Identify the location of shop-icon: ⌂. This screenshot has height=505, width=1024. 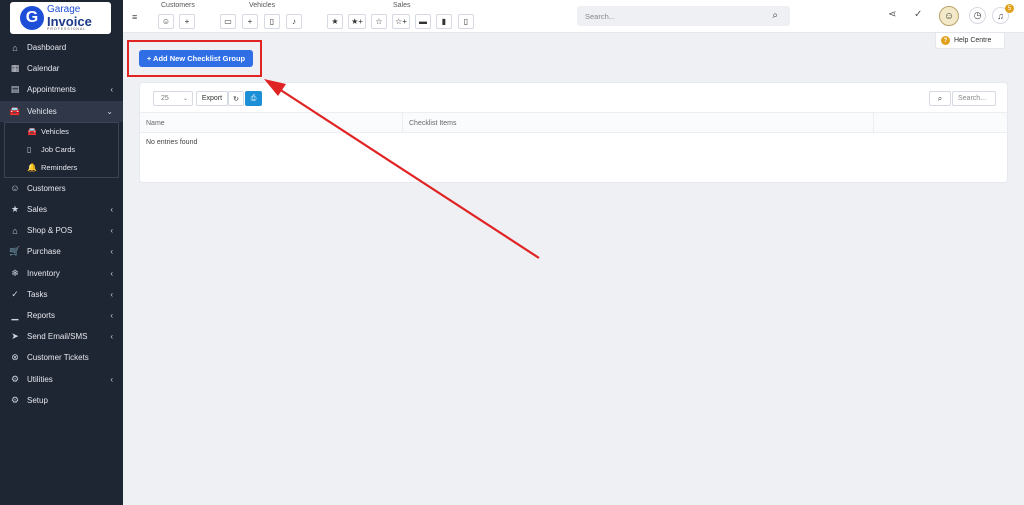
(15, 230).